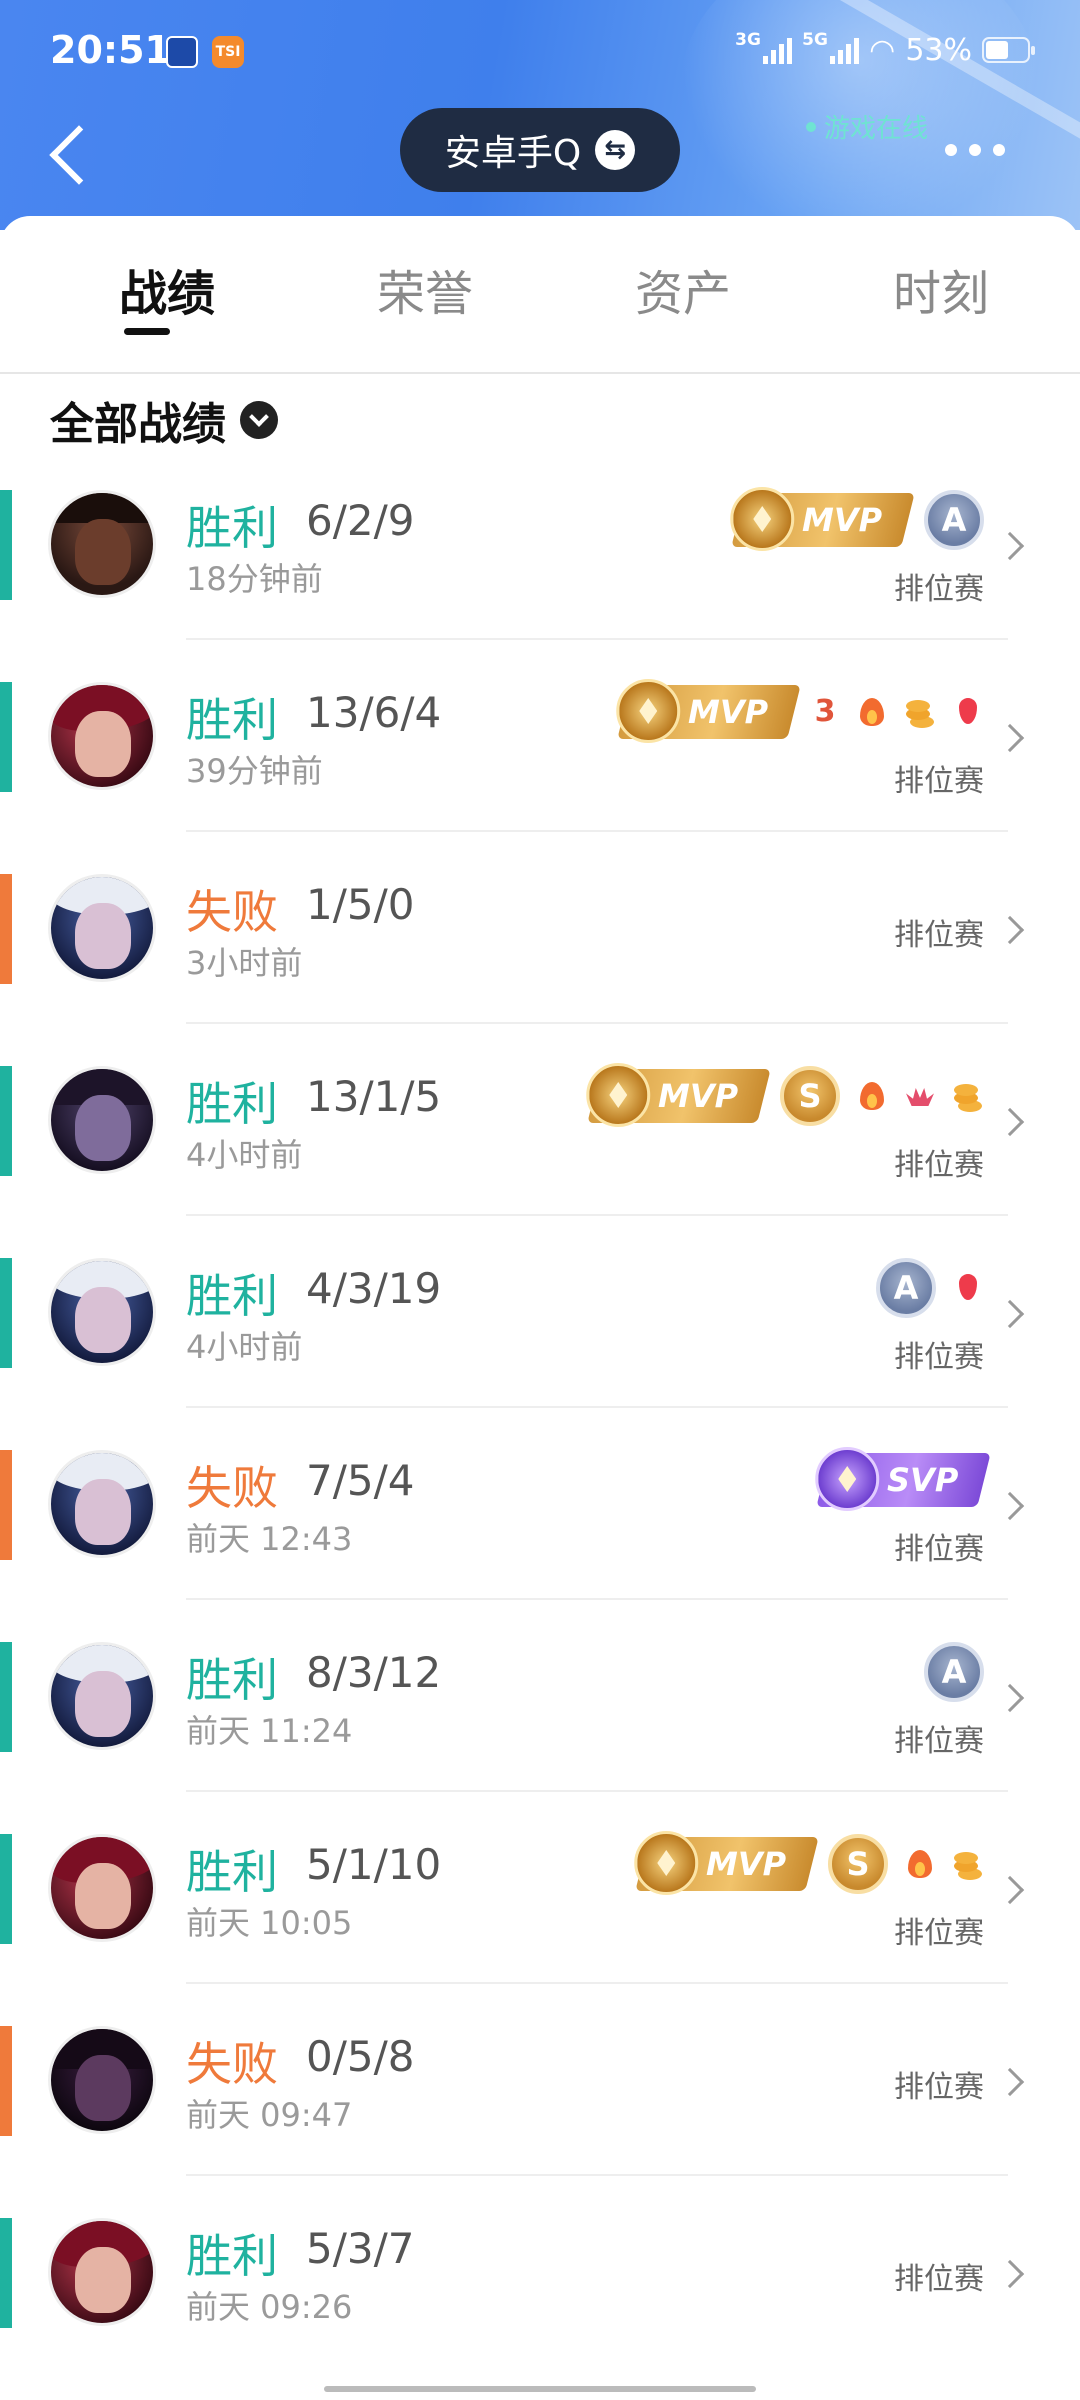 This screenshot has width=1080, height=2400. Describe the element at coordinates (360, 1480) in the screenshot. I see `match-kda: 7/5/4` at that location.